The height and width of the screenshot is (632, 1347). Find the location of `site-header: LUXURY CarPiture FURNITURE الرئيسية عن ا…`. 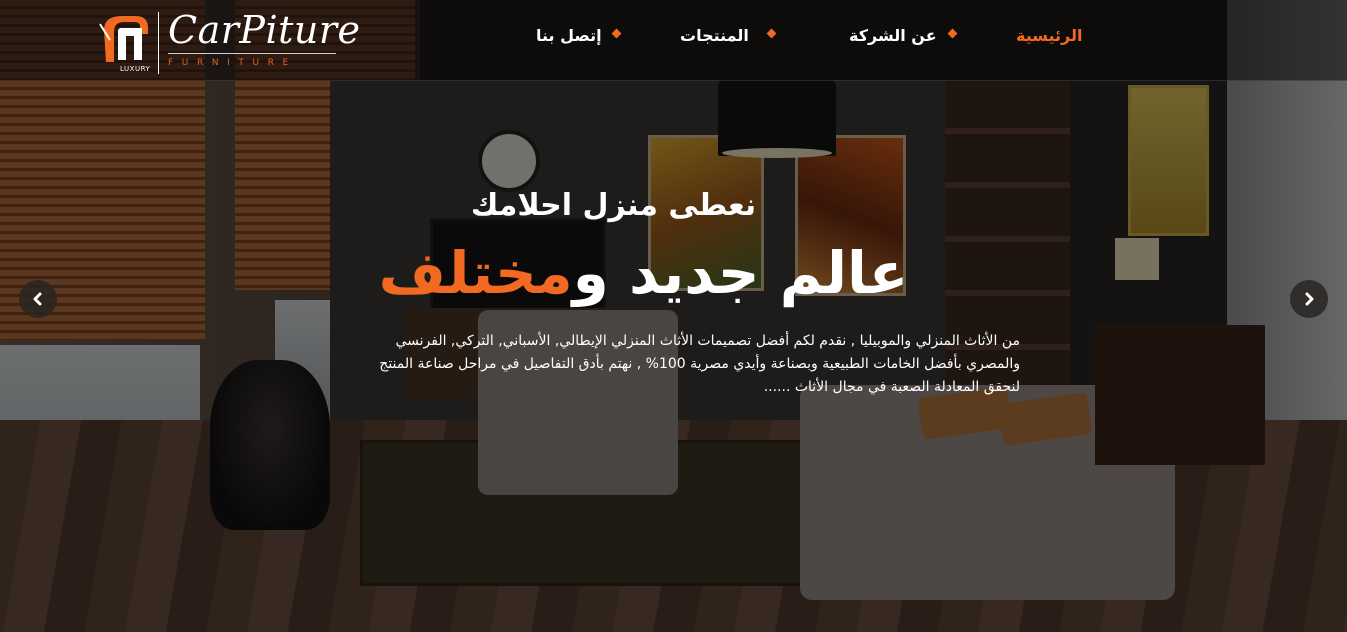

site-header: LUXURY CarPiture FURNITURE الرئيسية عن ا… is located at coordinates (673, 40).